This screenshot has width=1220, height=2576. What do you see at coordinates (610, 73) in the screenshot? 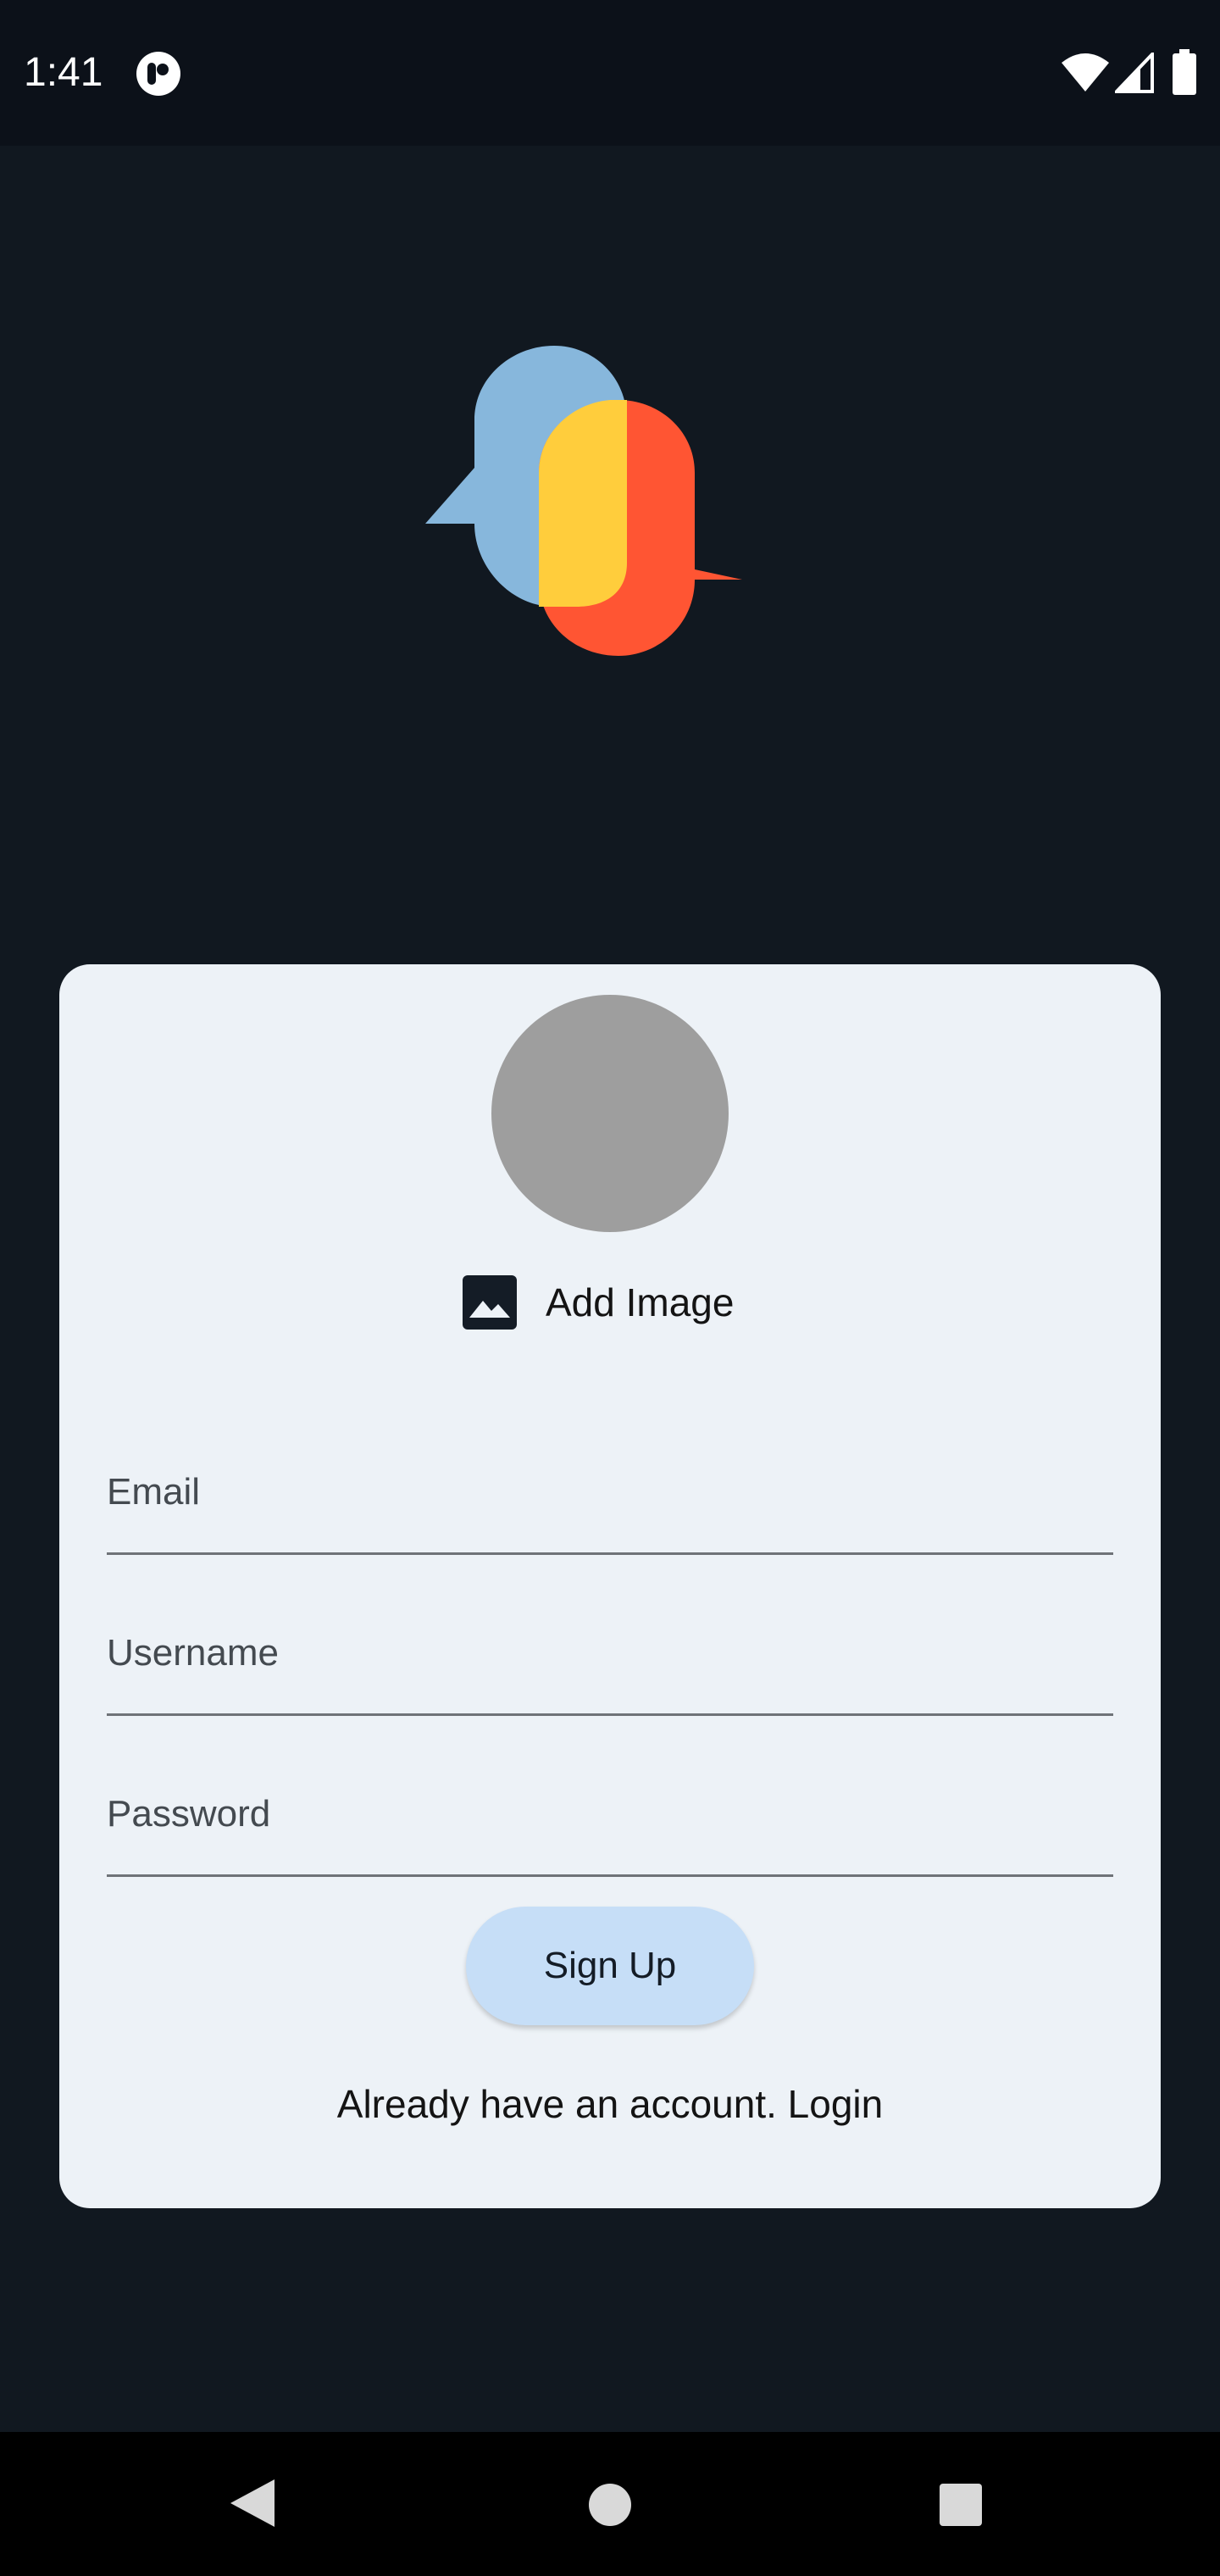
I see `status-bar: 1:41` at bounding box center [610, 73].